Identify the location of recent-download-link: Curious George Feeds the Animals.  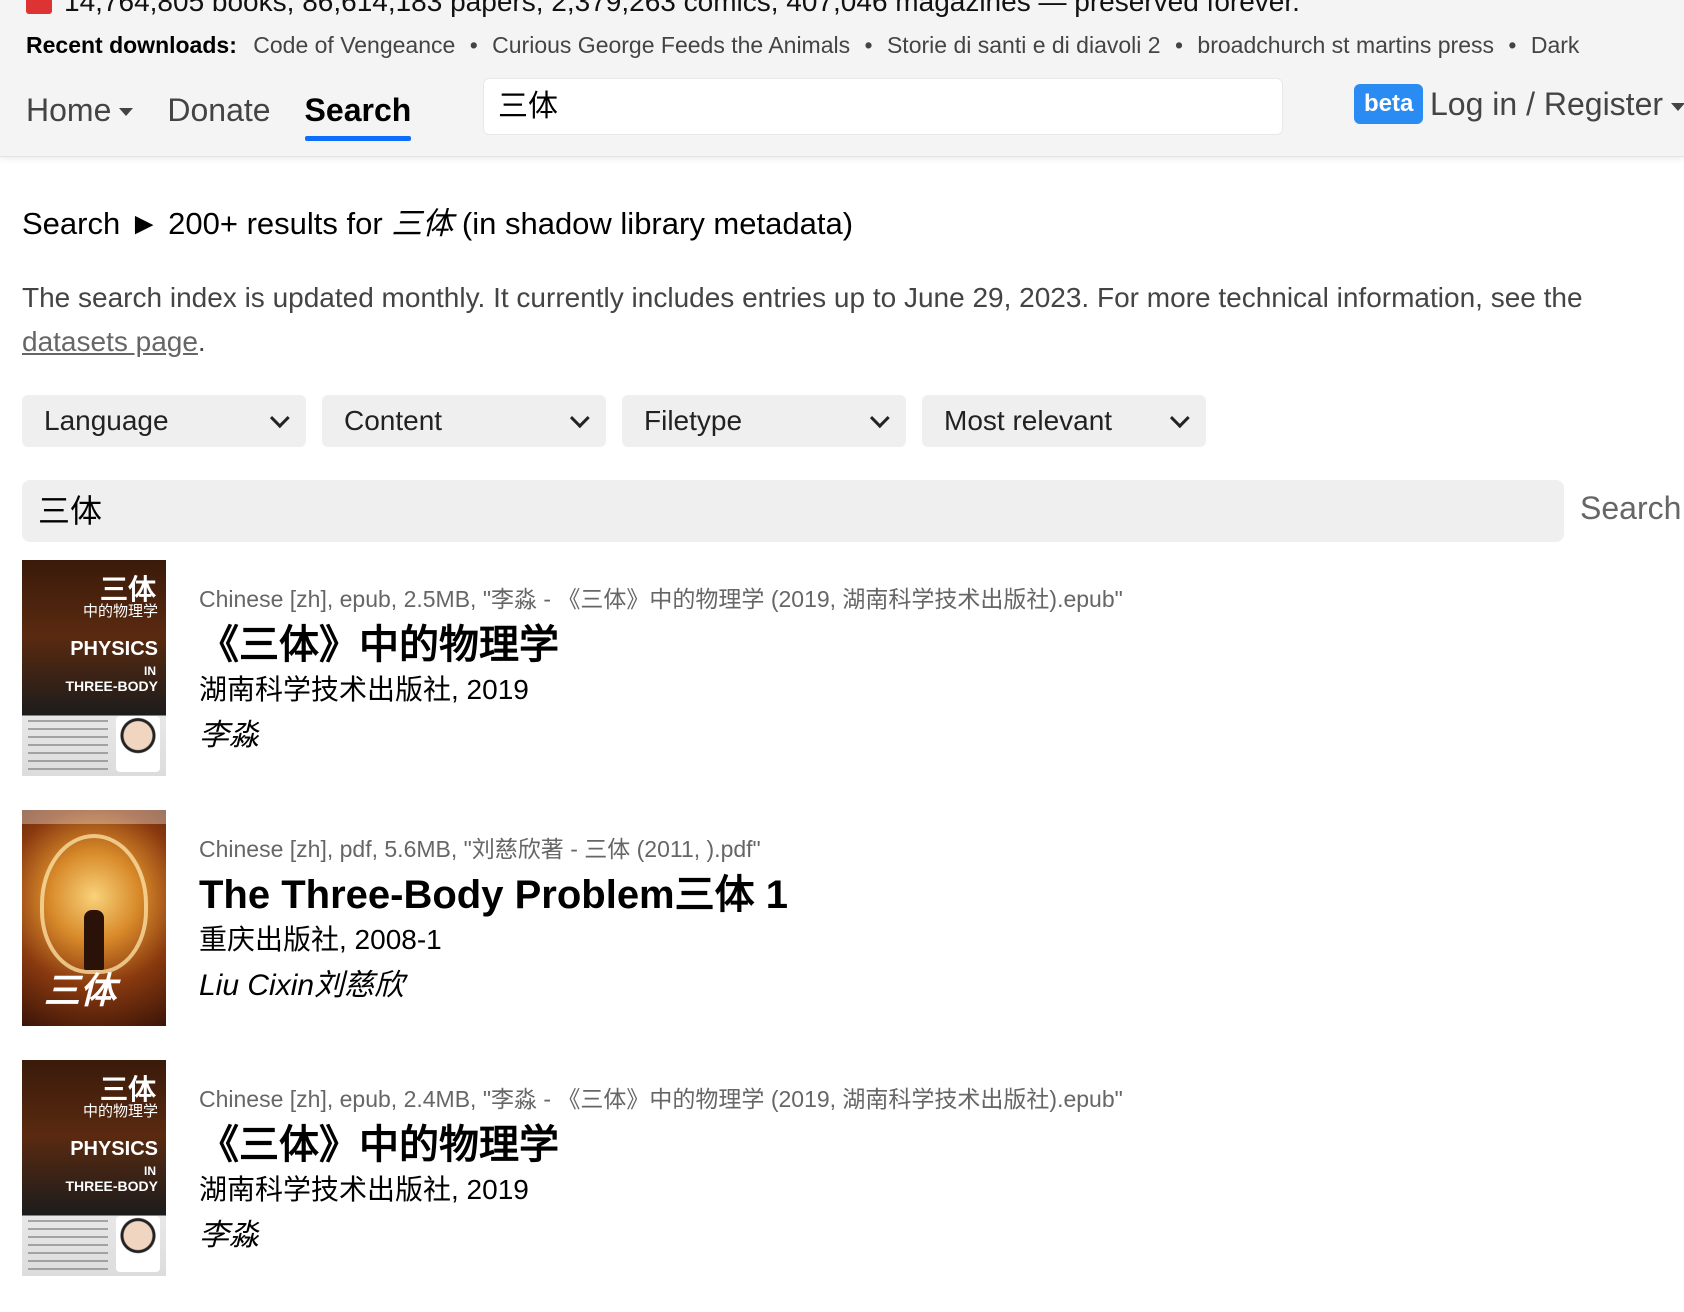
(671, 45).